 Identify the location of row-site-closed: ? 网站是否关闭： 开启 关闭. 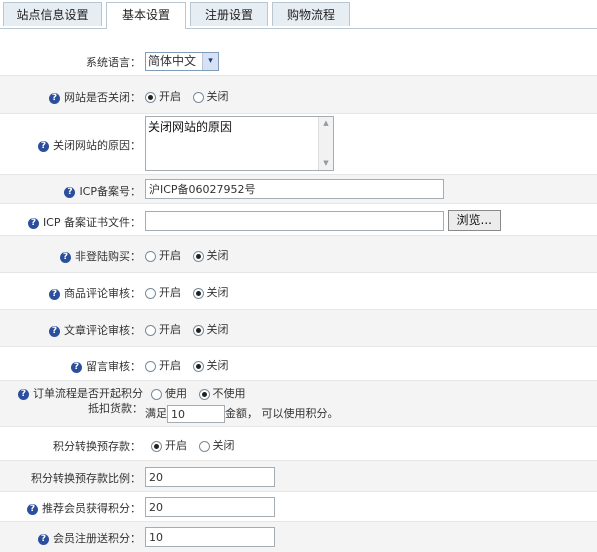
(298, 95).